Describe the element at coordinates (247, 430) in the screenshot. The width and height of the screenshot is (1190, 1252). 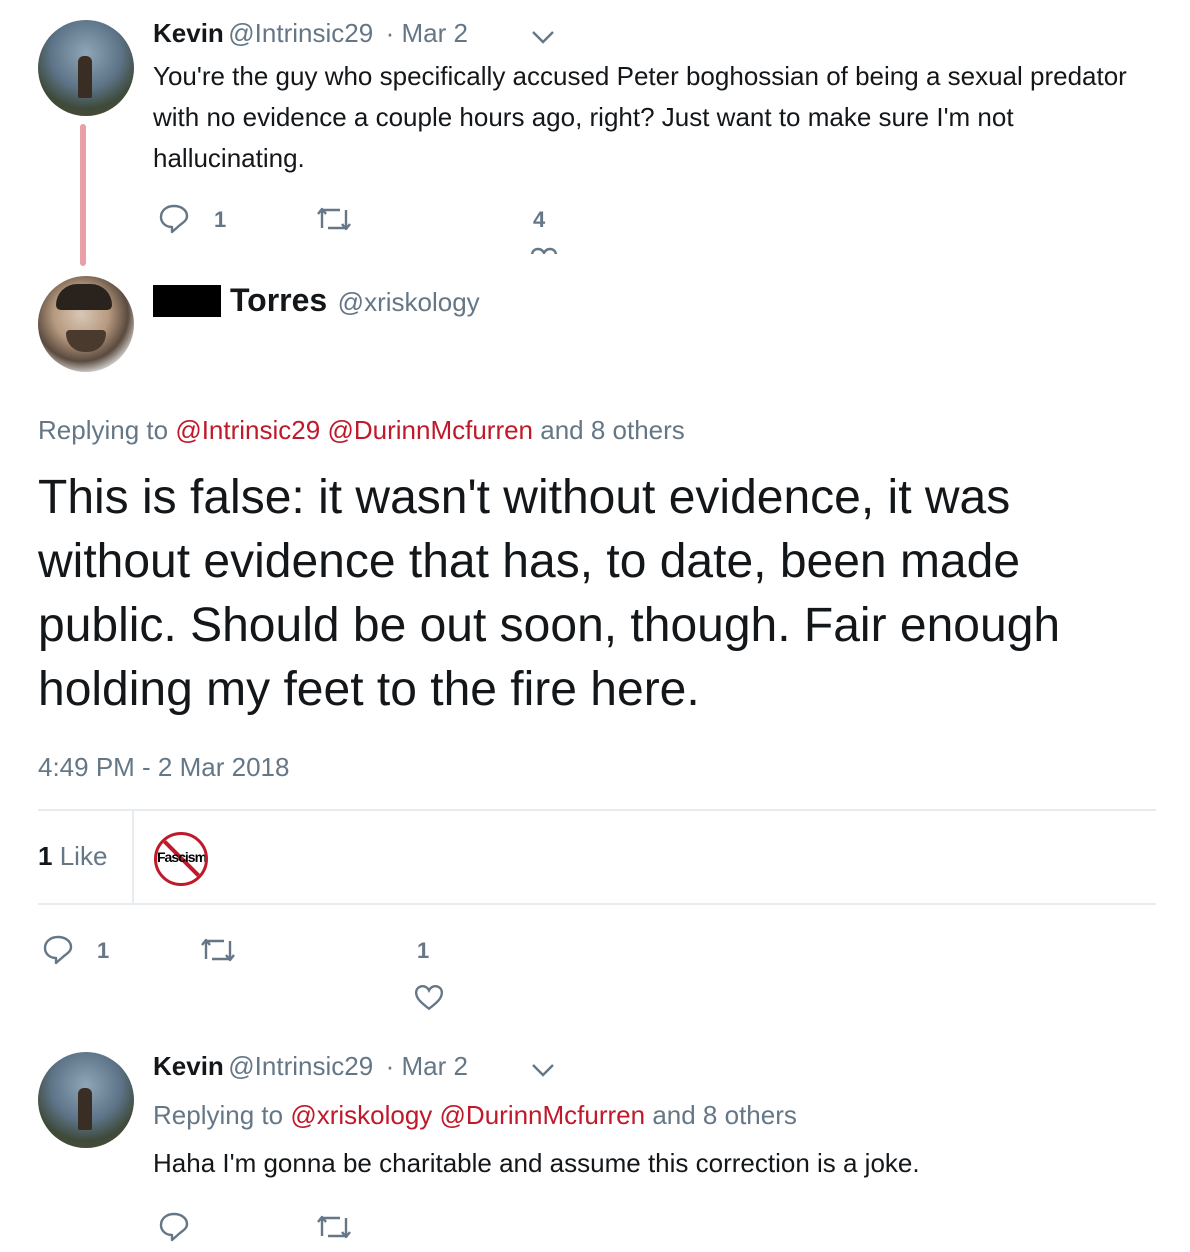
I see `mention-link: @Intrinsic29` at that location.